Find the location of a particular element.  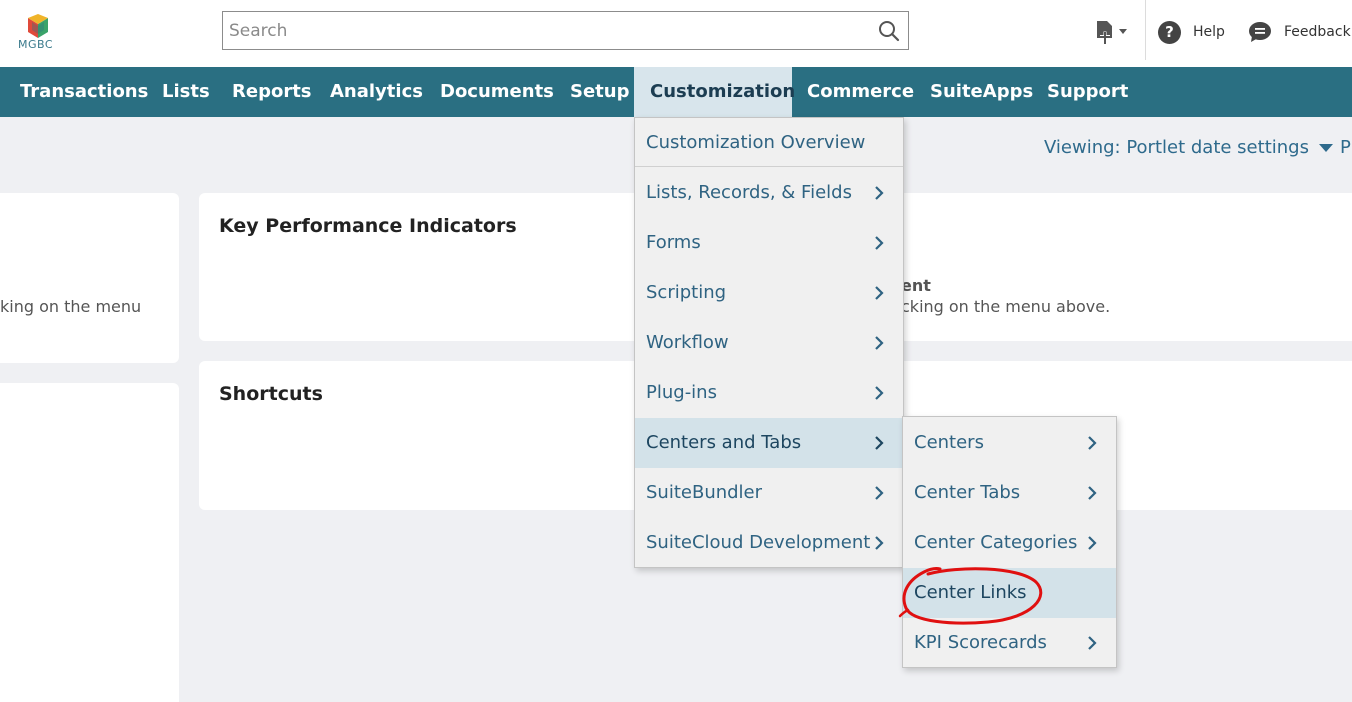

submenu-item-center-categories: Center Categories is located at coordinates (1009, 543).